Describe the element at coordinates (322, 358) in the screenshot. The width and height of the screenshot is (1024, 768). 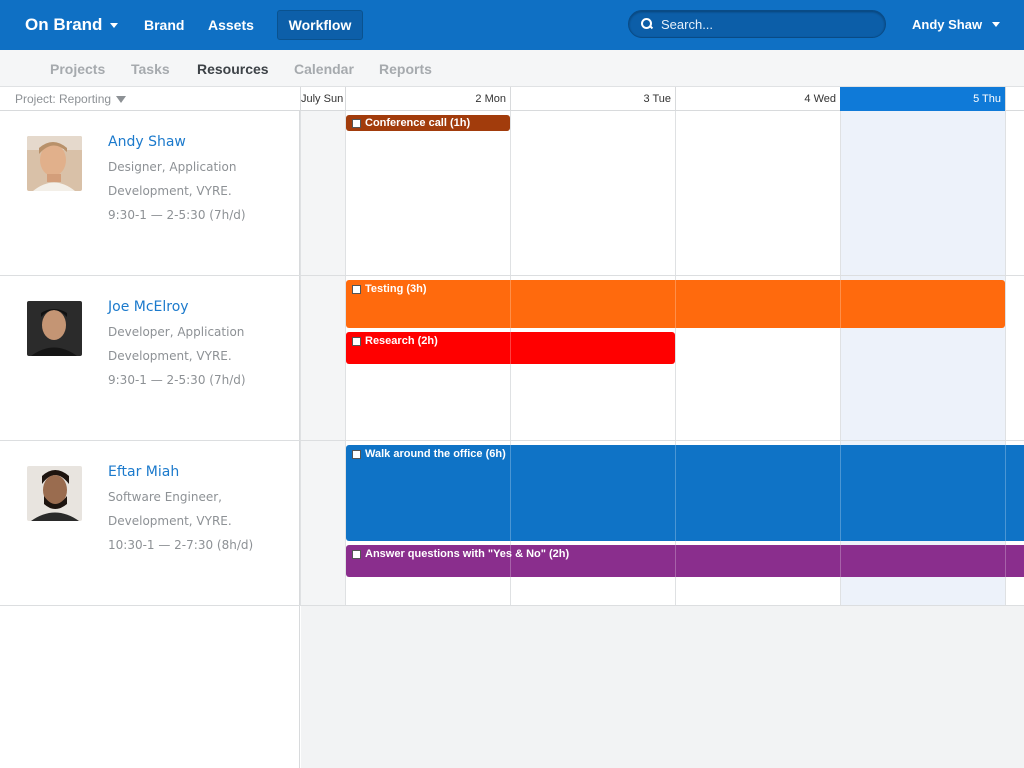
I see `day-column-sun` at that location.